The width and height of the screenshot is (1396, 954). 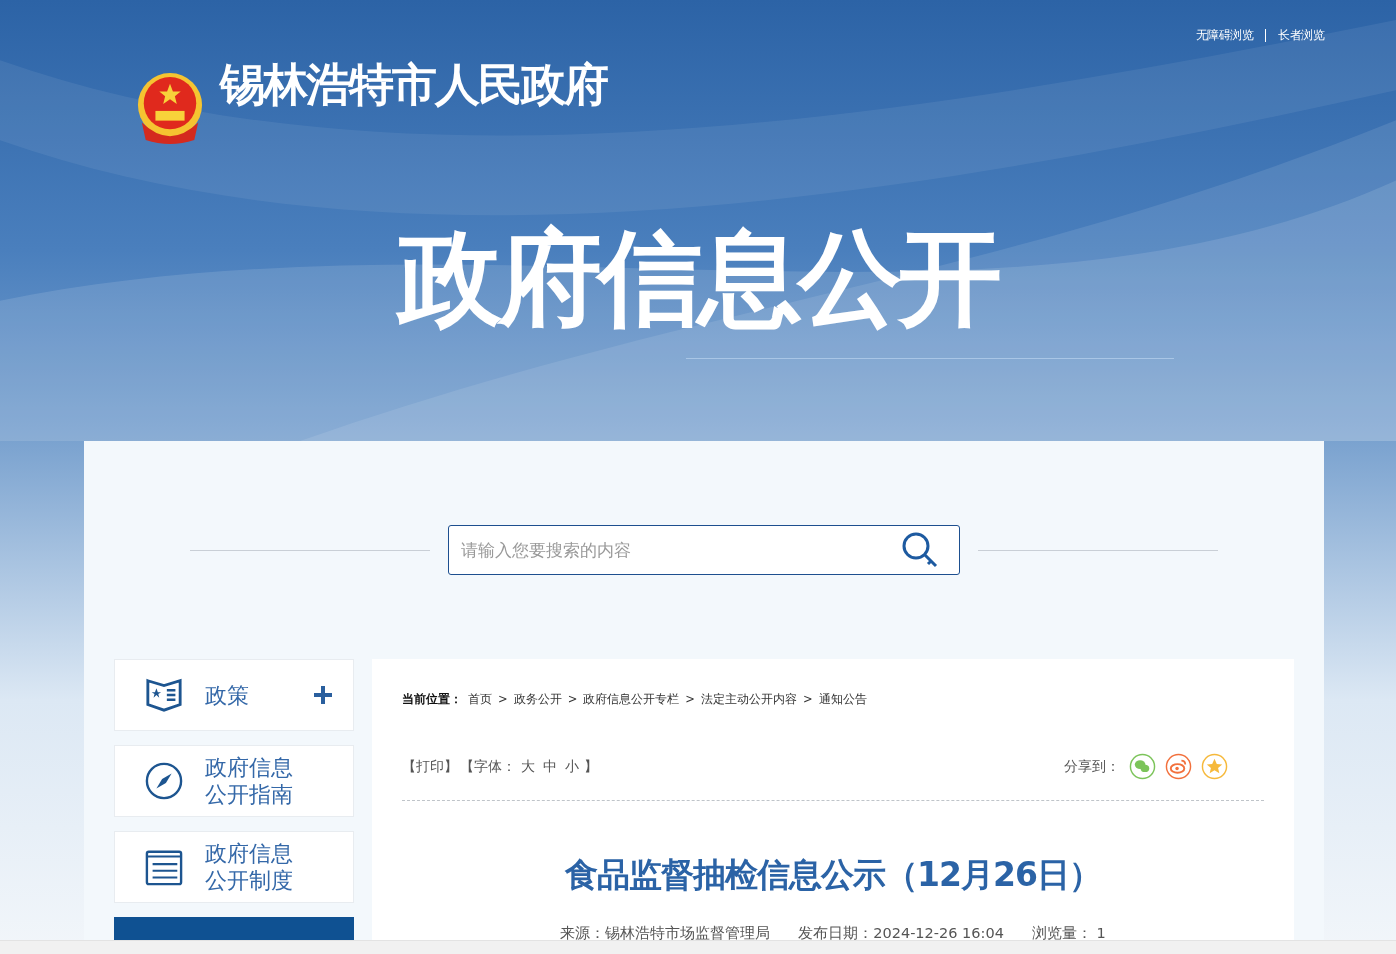 What do you see at coordinates (920, 550) in the screenshot?
I see `search-icon` at bounding box center [920, 550].